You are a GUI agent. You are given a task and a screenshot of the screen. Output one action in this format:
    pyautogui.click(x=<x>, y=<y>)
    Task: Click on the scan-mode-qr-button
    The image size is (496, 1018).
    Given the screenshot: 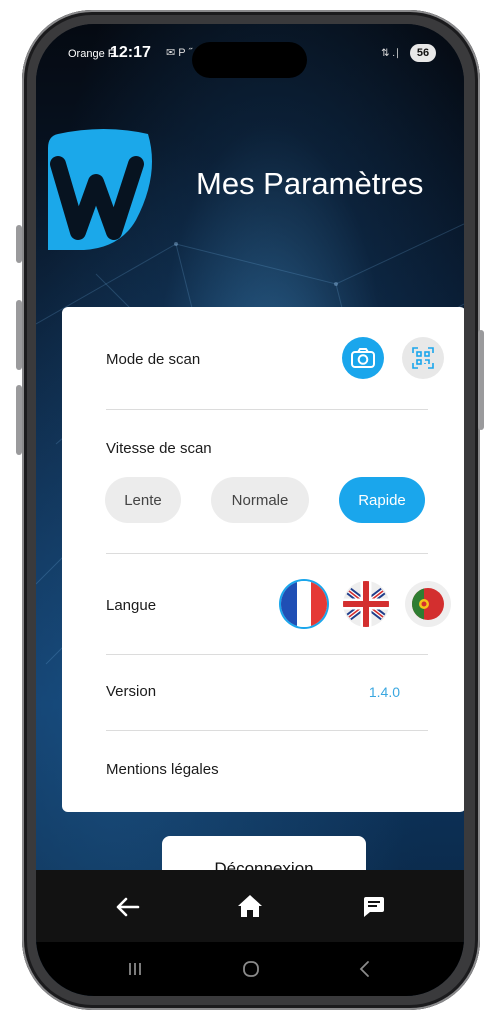 What is the action you would take?
    pyautogui.click(x=423, y=358)
    